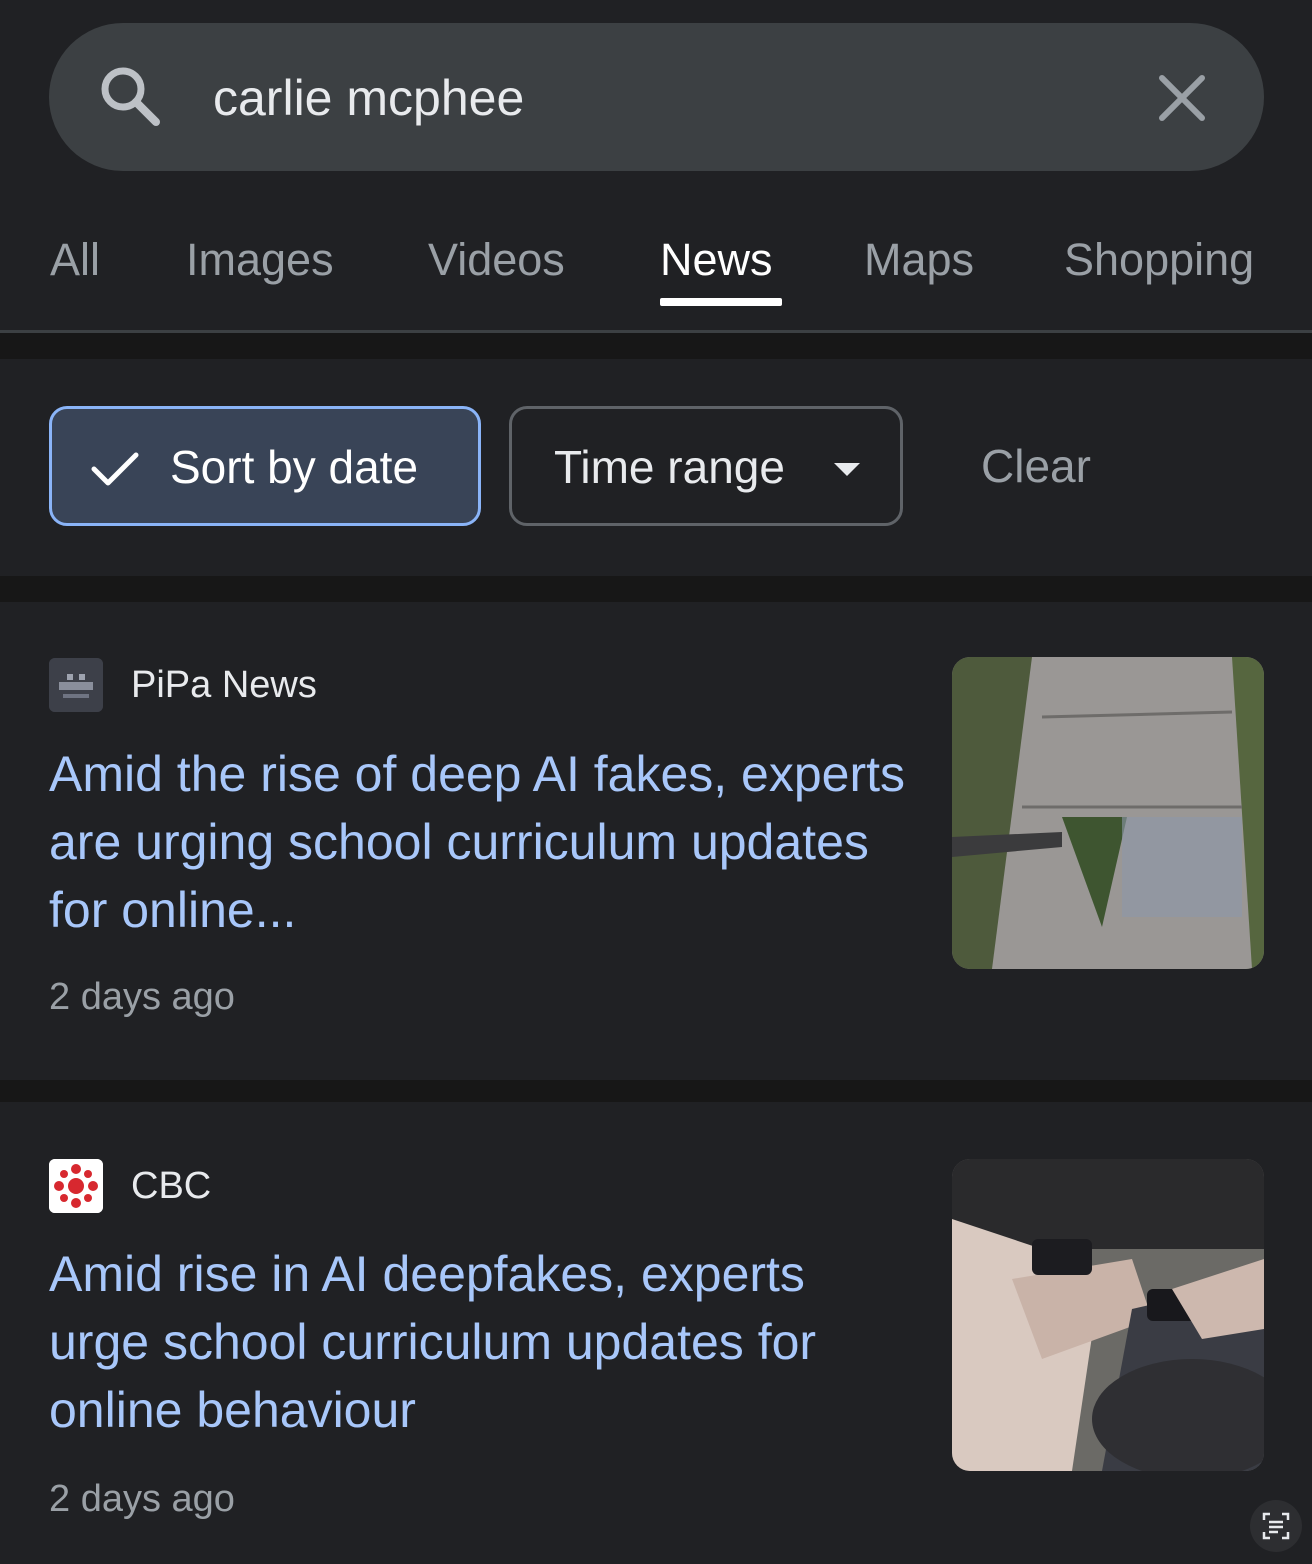  I want to click on tab-all: All, so click(75, 260).